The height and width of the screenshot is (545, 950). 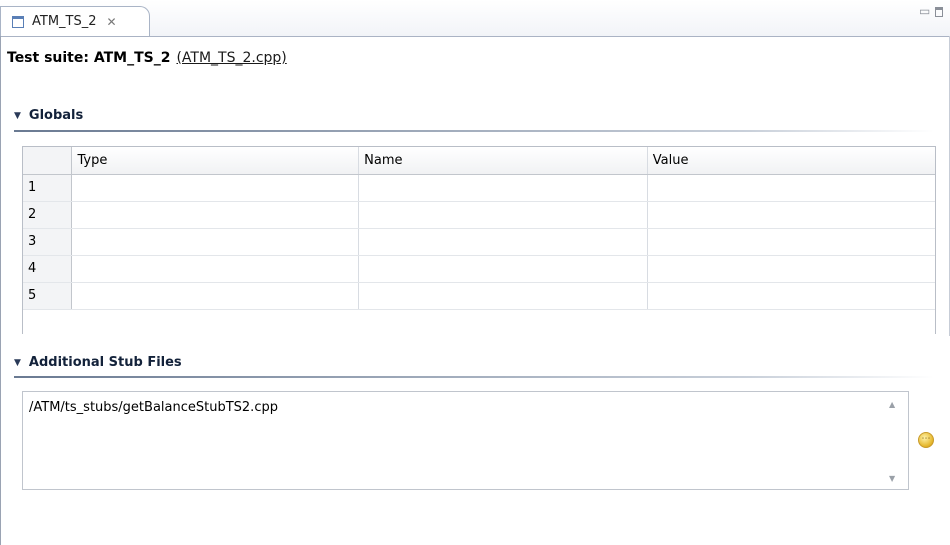 What do you see at coordinates (48, 269) in the screenshot?
I see `row-number: 4` at bounding box center [48, 269].